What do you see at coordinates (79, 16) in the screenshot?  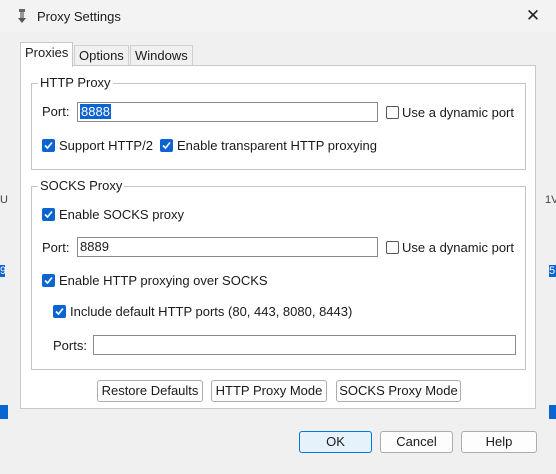 I see `window-title: Proxy Settings` at bounding box center [79, 16].